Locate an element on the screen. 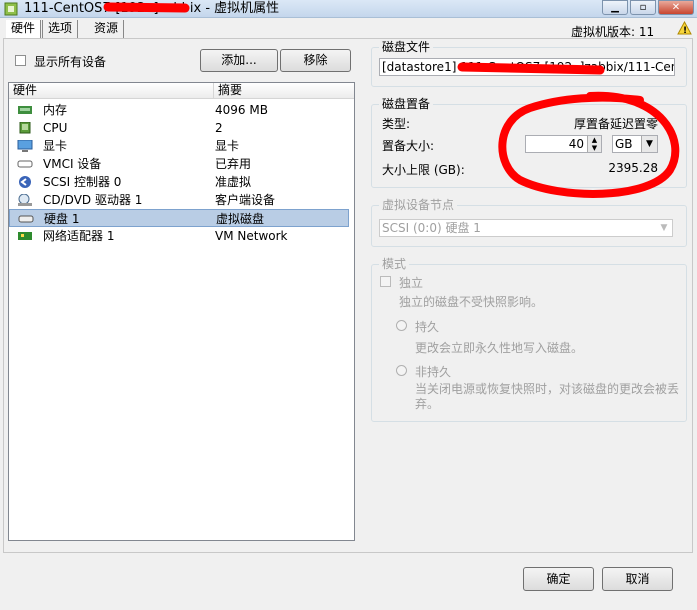  app-icon is located at coordinates (11, 9).